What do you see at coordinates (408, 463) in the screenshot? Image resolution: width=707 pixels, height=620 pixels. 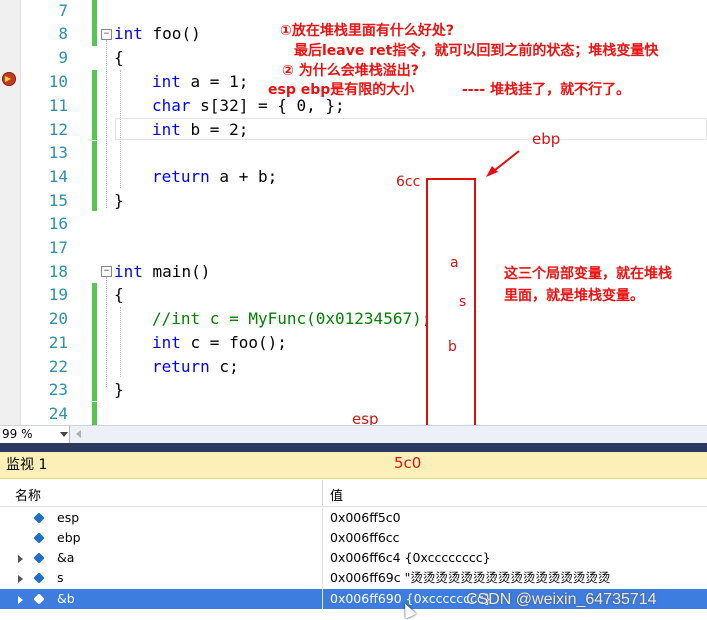 I see `annotation-address-bottom: 5c0` at bounding box center [408, 463].